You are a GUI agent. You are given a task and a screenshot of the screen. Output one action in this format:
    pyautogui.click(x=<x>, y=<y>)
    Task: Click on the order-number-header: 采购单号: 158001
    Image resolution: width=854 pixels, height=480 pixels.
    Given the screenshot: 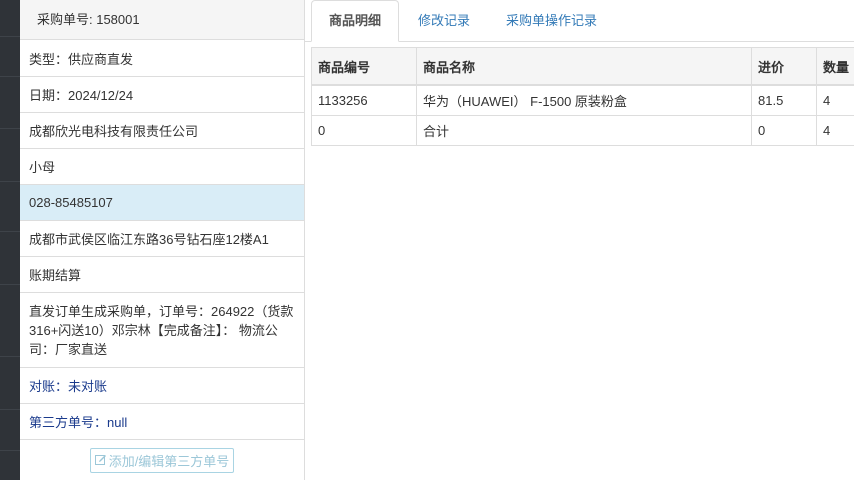 What is the action you would take?
    pyautogui.click(x=162, y=20)
    